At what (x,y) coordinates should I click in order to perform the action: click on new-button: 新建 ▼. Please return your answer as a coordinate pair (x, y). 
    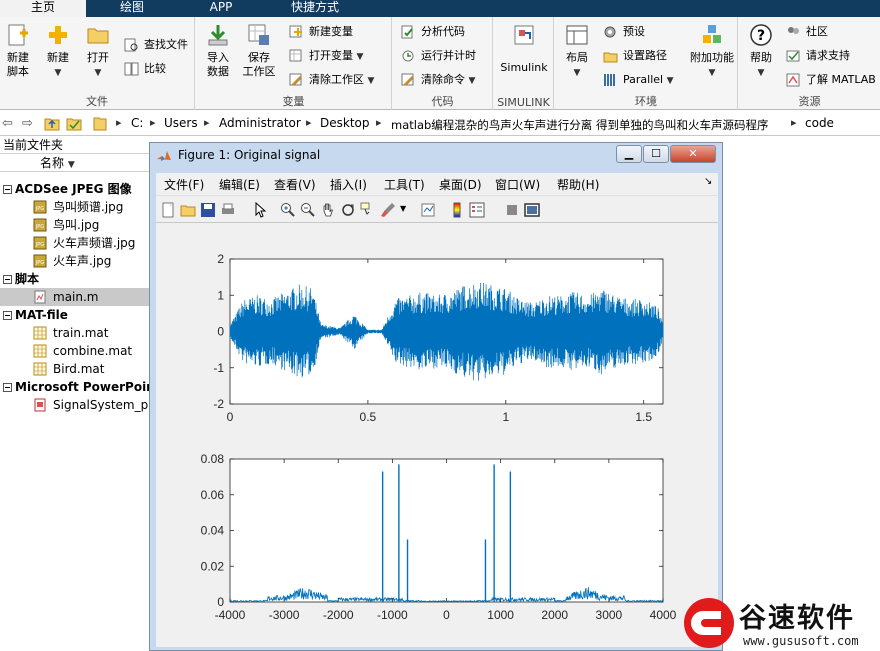
    Looking at the image, I should click on (58, 51).